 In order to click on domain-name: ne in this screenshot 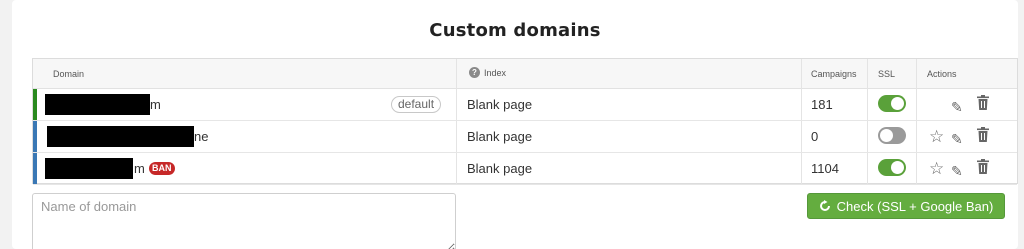, I will do `click(201, 136)`.